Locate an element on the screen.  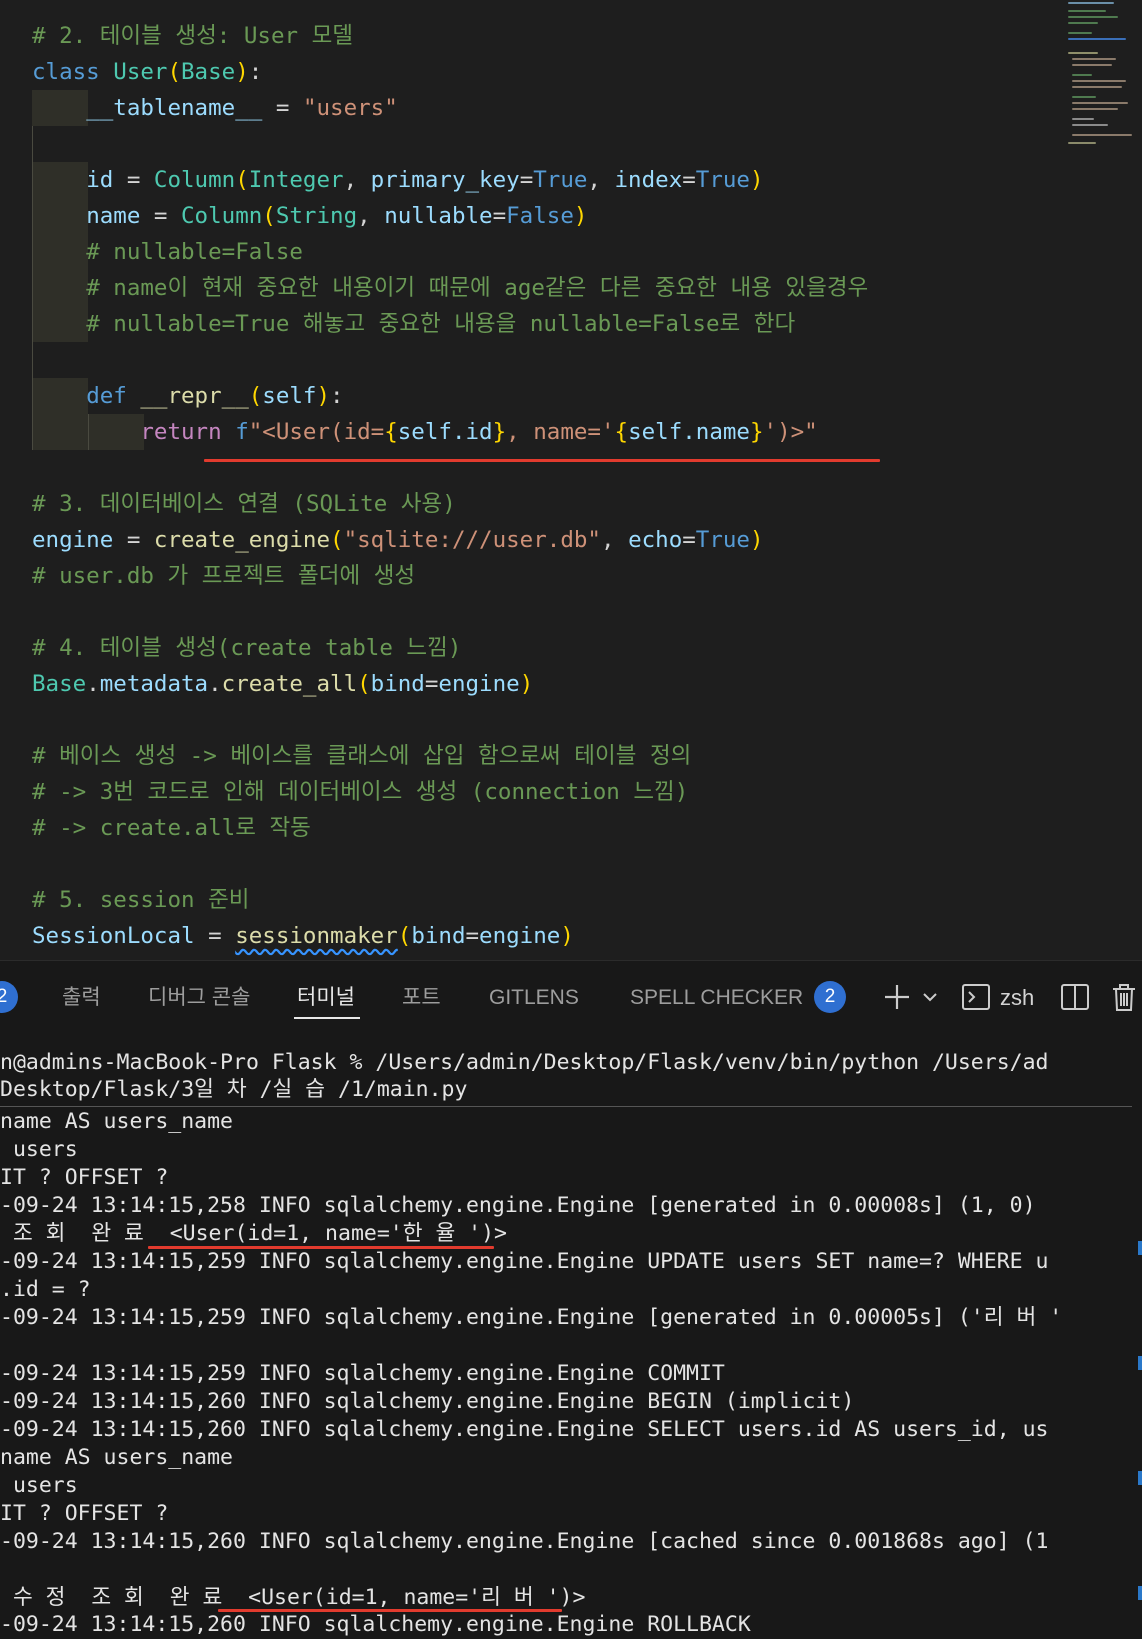
terminal-icon is located at coordinates (976, 997).